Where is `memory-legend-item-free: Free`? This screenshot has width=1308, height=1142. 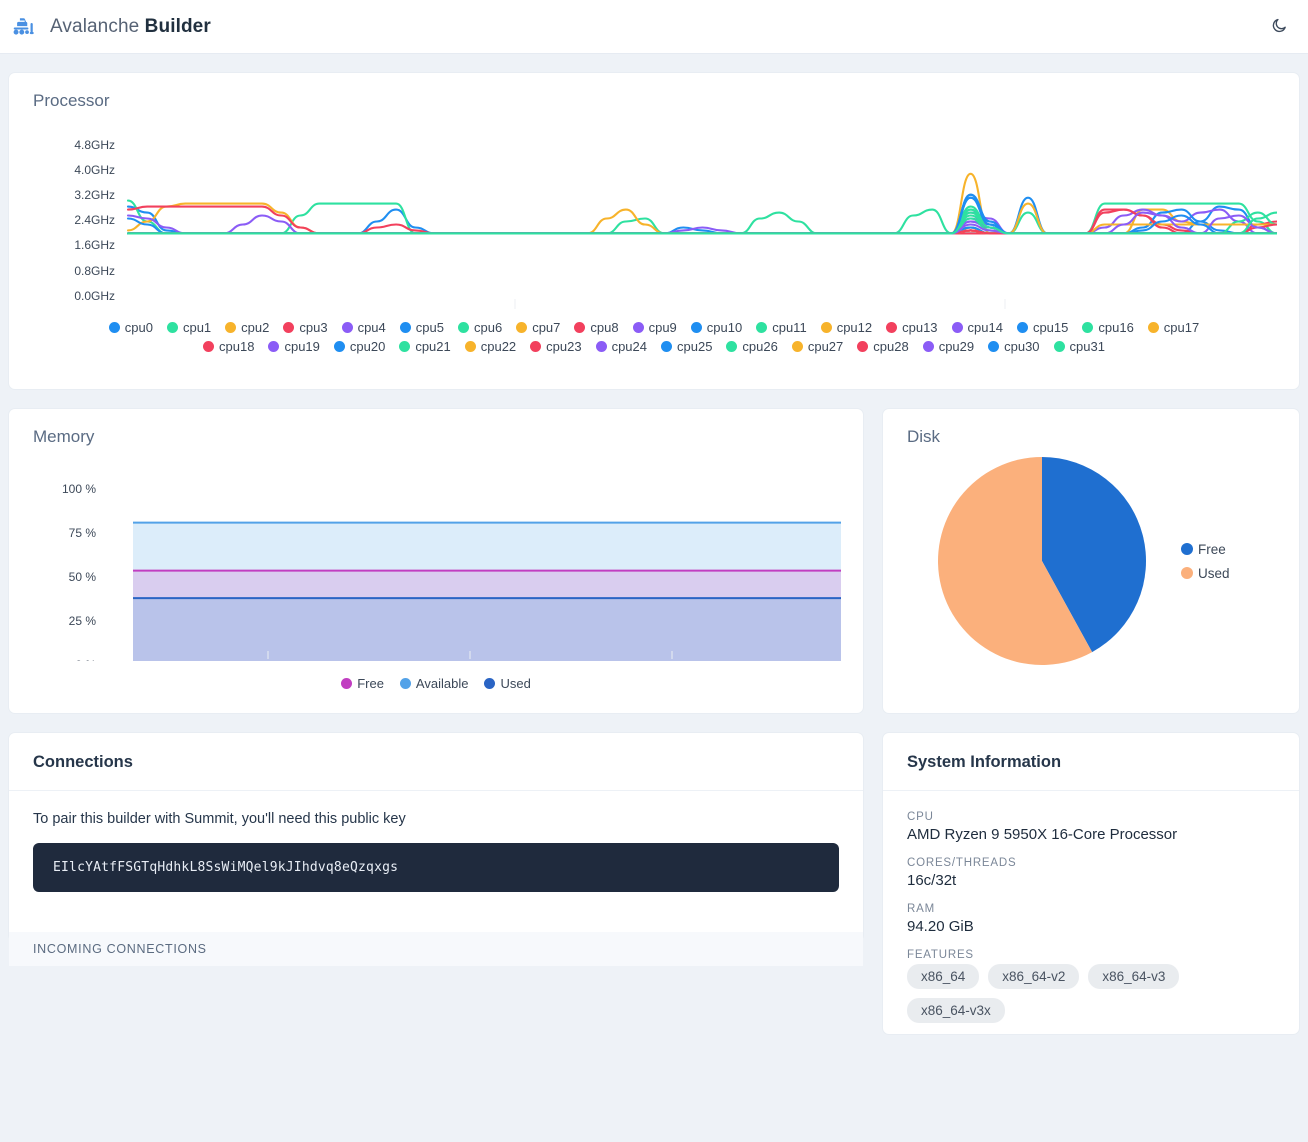 memory-legend-item-free: Free is located at coordinates (362, 683).